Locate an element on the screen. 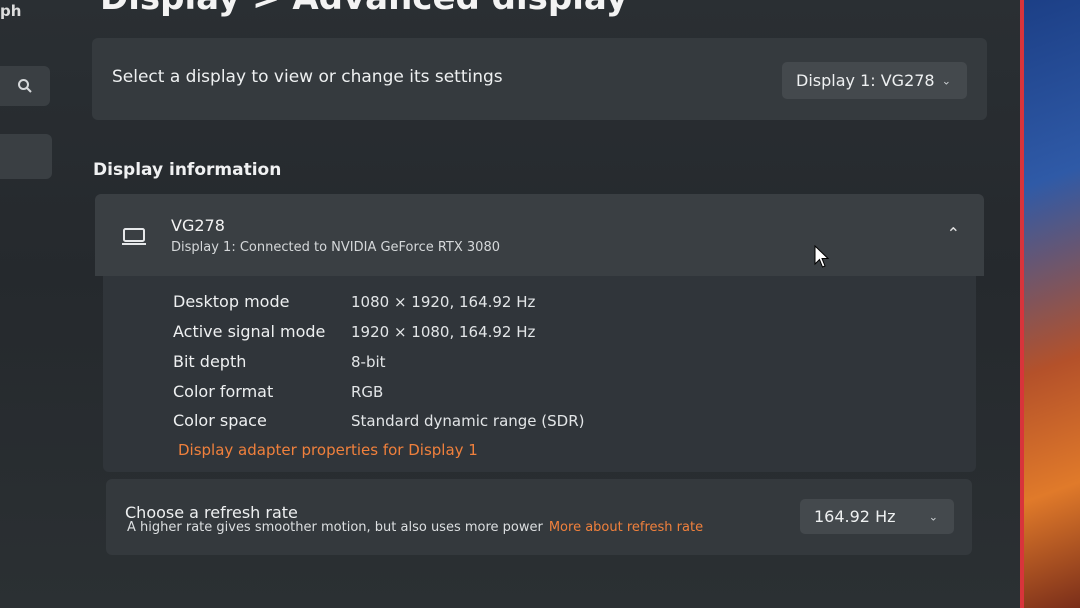  refresh-rate-value: 164.92 Hz is located at coordinates (855, 516).